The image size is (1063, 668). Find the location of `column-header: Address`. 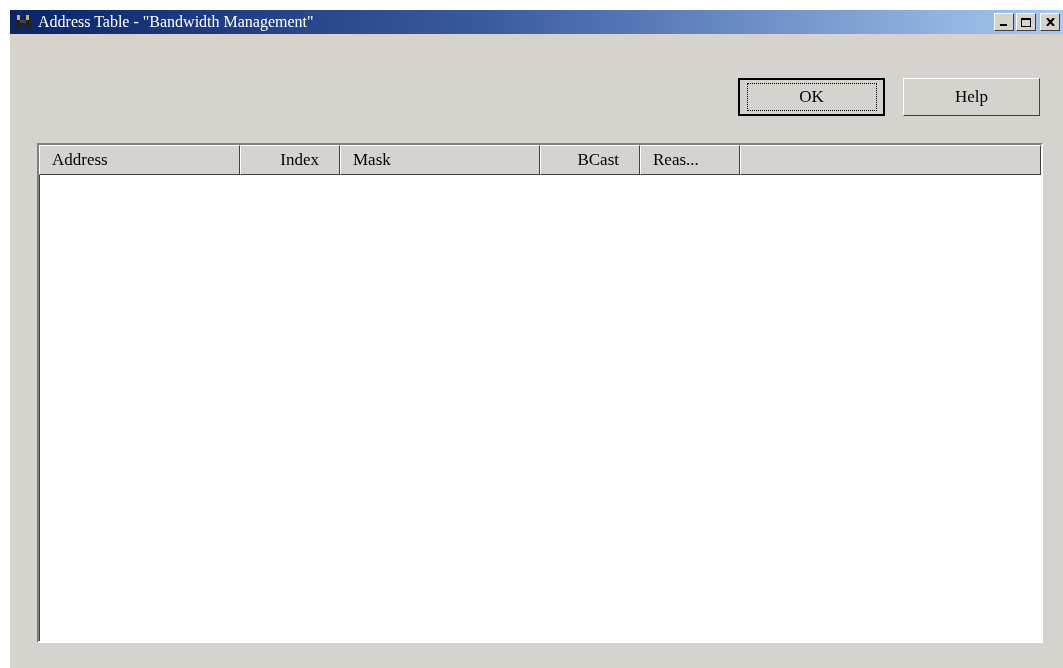

column-header: Address is located at coordinates (139, 160).